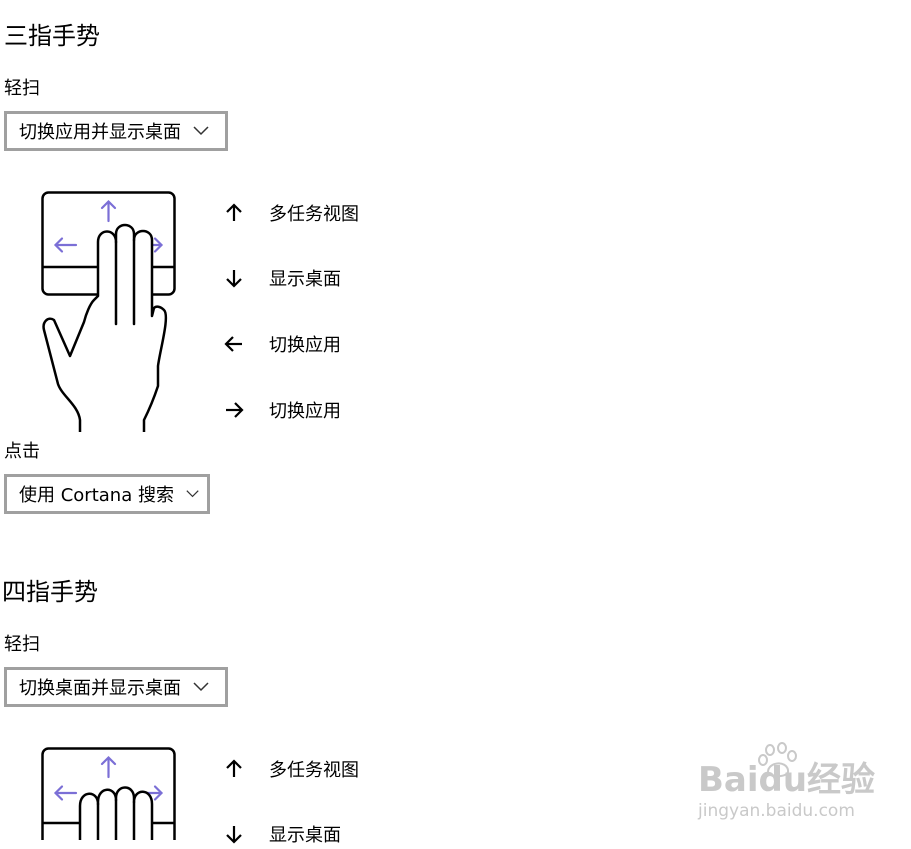 Image resolution: width=911 pixels, height=849 pixels. What do you see at coordinates (776, 811) in the screenshot?
I see `watermark-url: jingyan.baidu.com` at bounding box center [776, 811].